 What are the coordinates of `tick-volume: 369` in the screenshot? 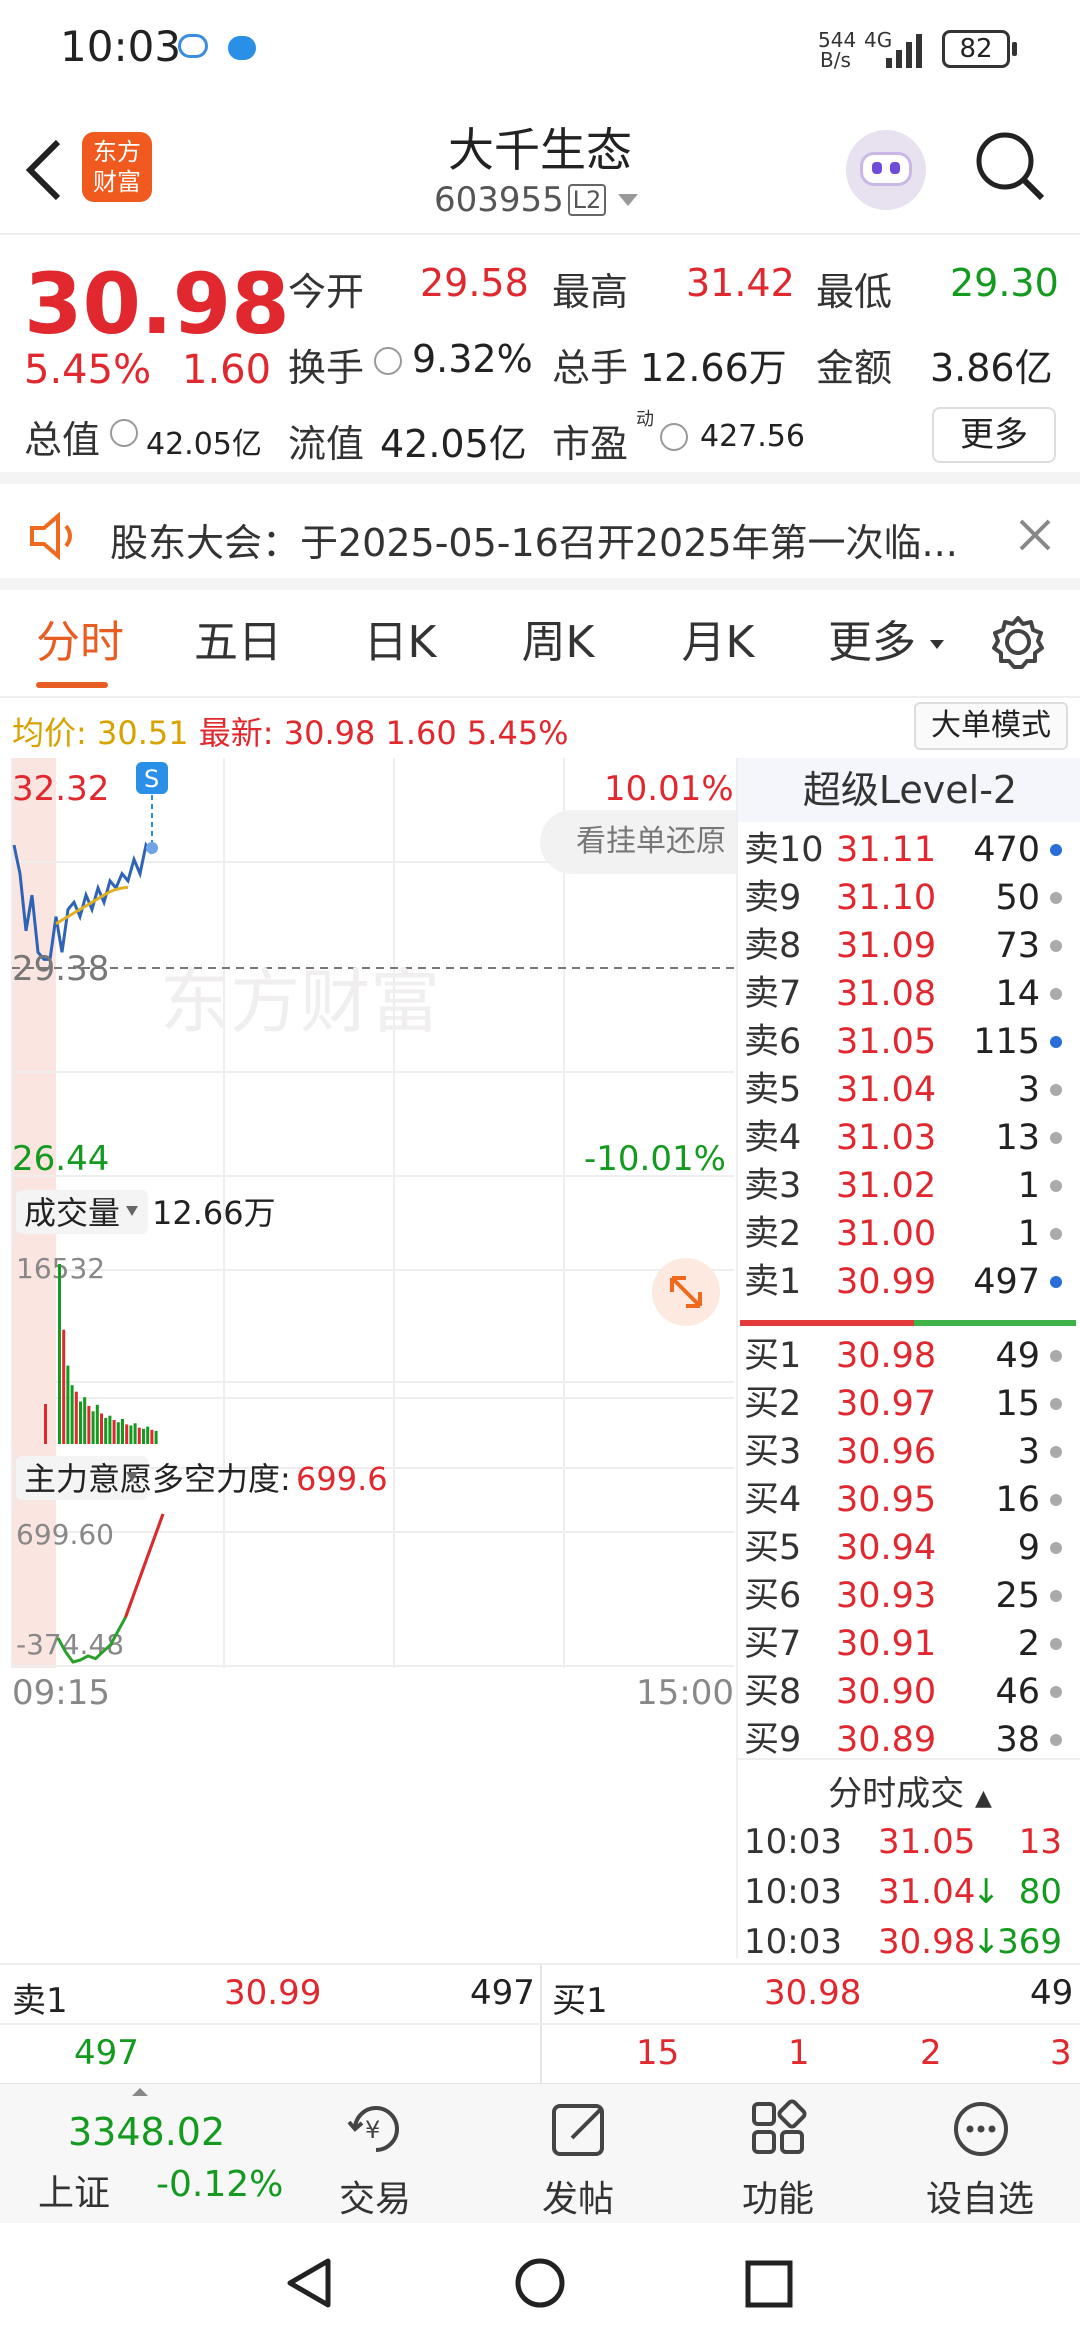 It's located at (1029, 1942).